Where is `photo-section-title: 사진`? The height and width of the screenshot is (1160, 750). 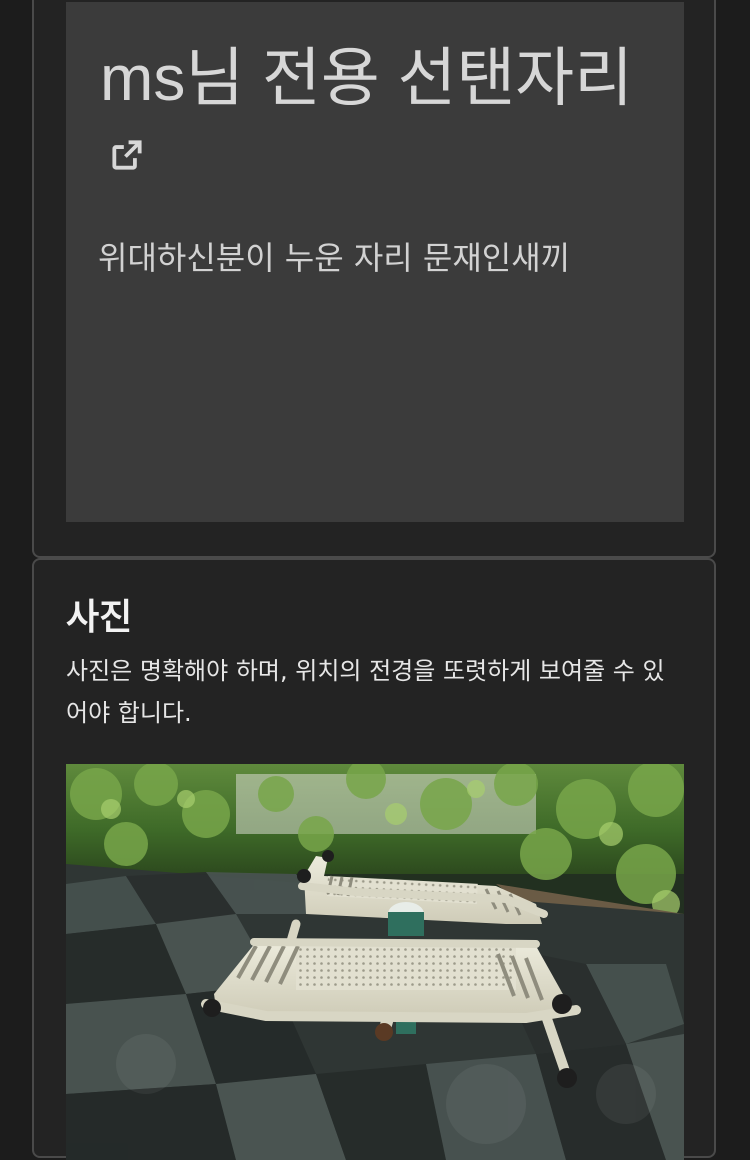
photo-section-title: 사진 is located at coordinates (99, 617).